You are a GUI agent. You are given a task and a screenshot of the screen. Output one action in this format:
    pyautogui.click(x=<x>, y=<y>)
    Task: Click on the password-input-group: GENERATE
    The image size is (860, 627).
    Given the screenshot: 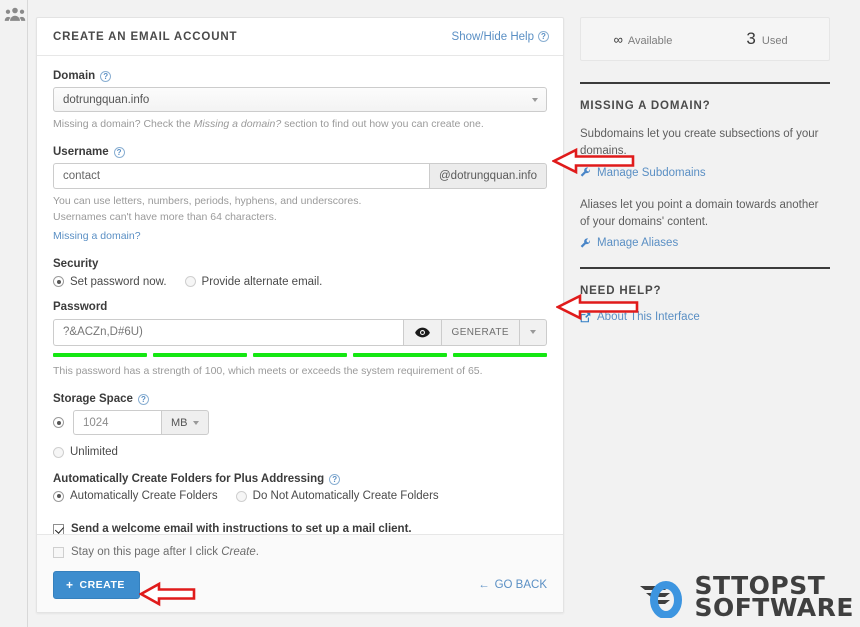 What is the action you would take?
    pyautogui.click(x=300, y=332)
    